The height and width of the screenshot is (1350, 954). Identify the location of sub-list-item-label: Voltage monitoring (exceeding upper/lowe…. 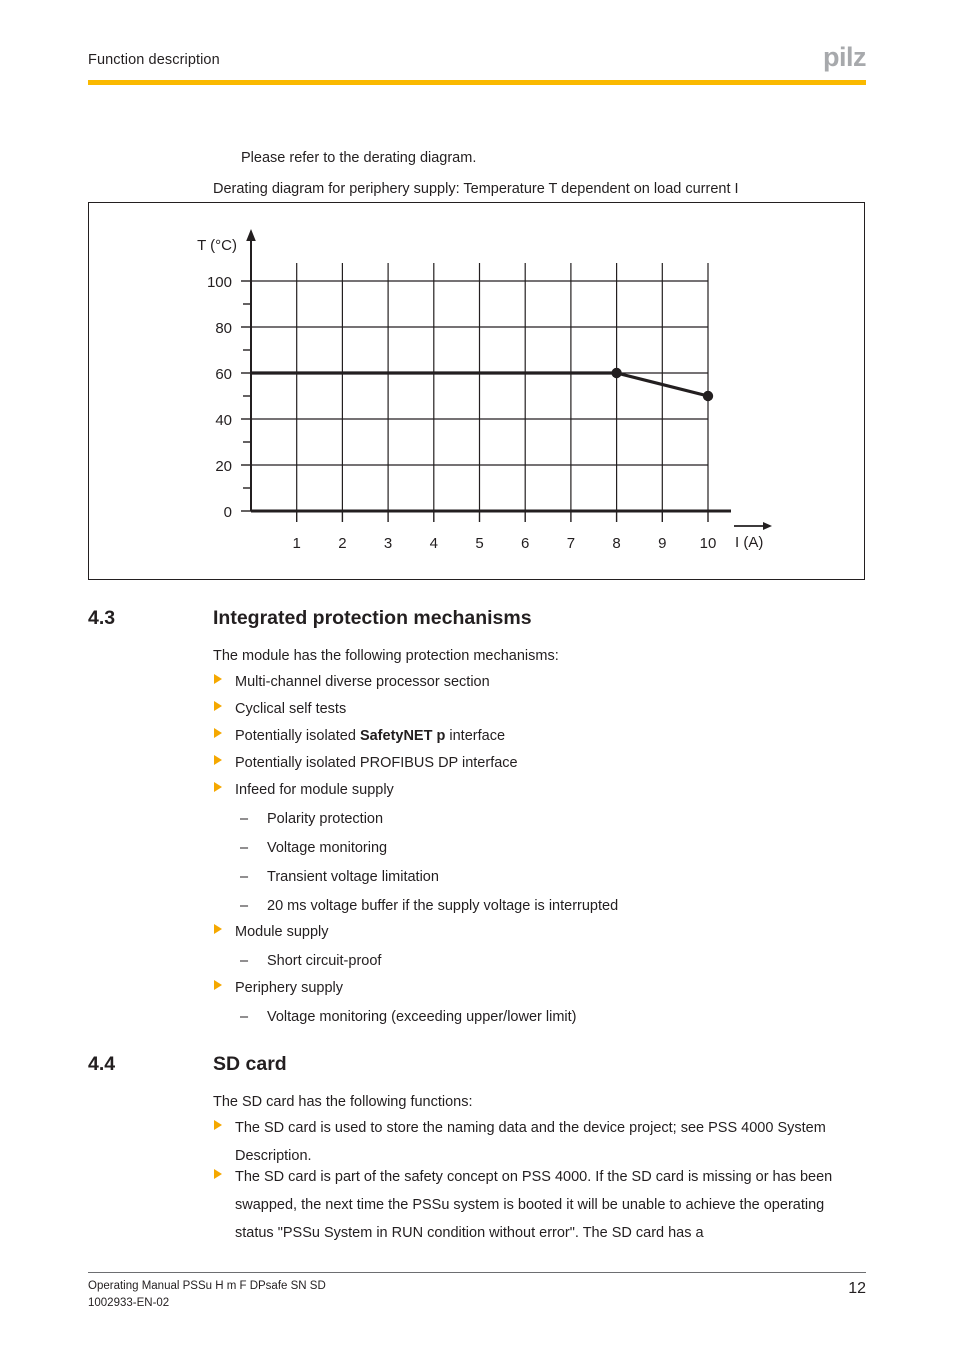
(422, 1017).